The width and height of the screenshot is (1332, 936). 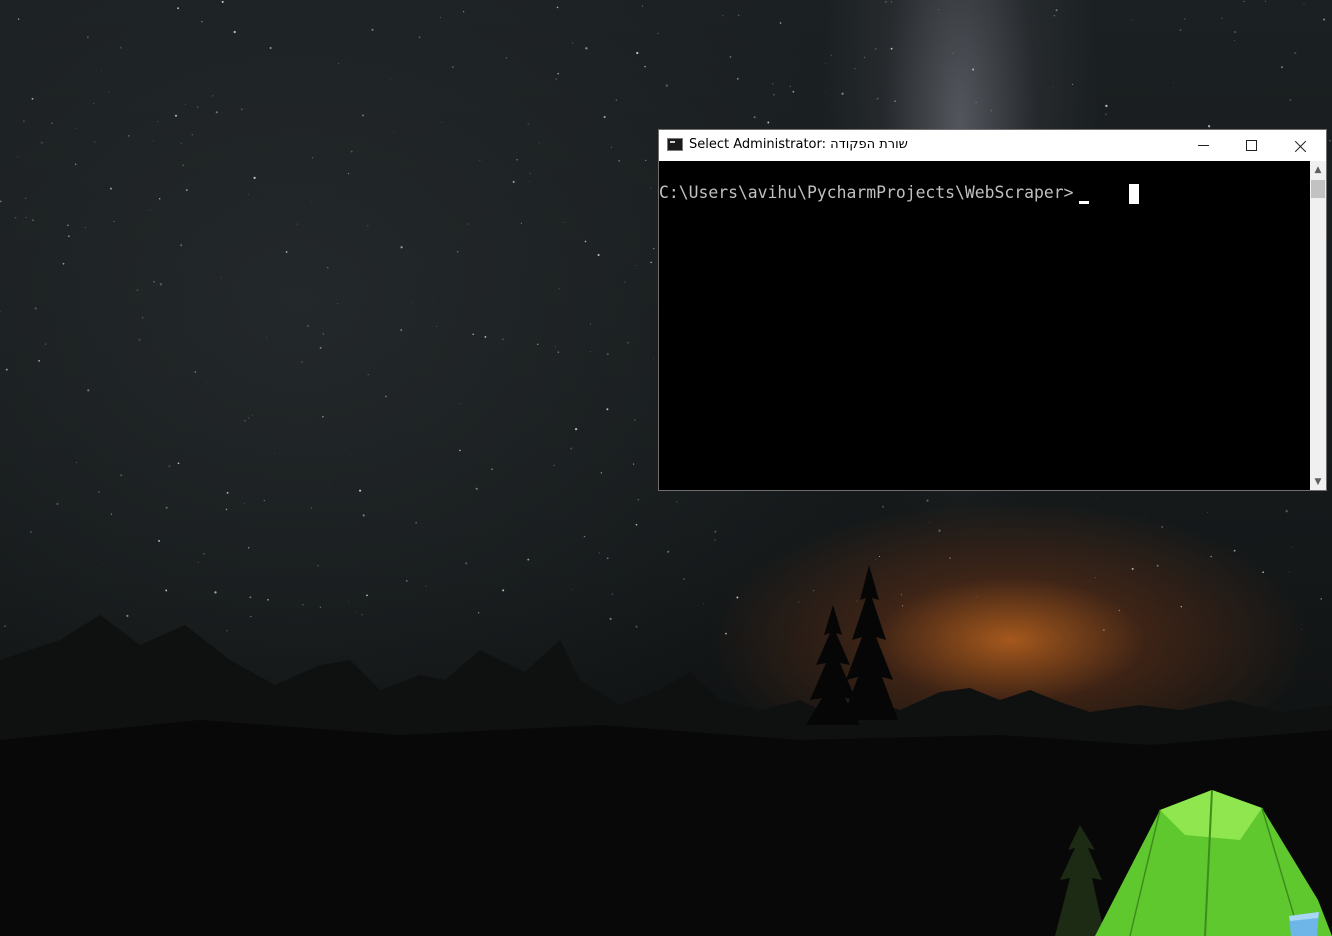 What do you see at coordinates (992, 145) in the screenshot?
I see `window-titlebar: Select Administrator: שורת הפקודה` at bounding box center [992, 145].